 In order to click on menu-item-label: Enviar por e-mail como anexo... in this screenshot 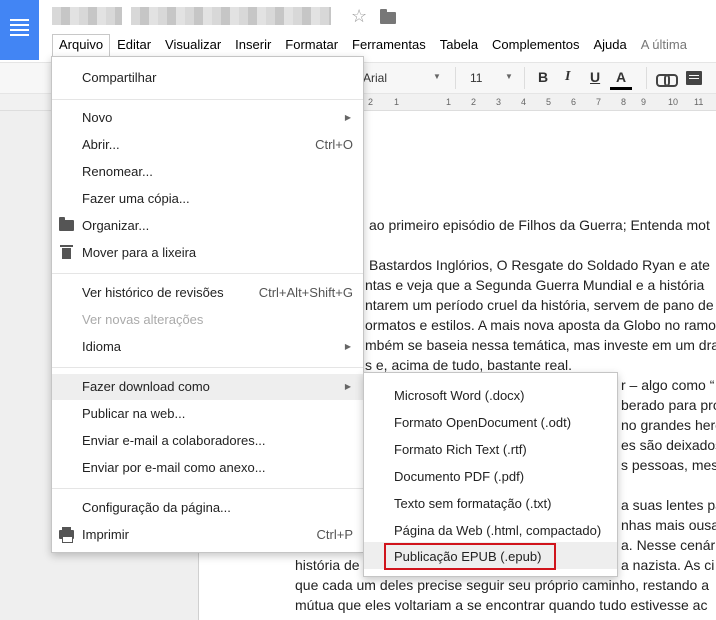, I will do `click(174, 467)`.